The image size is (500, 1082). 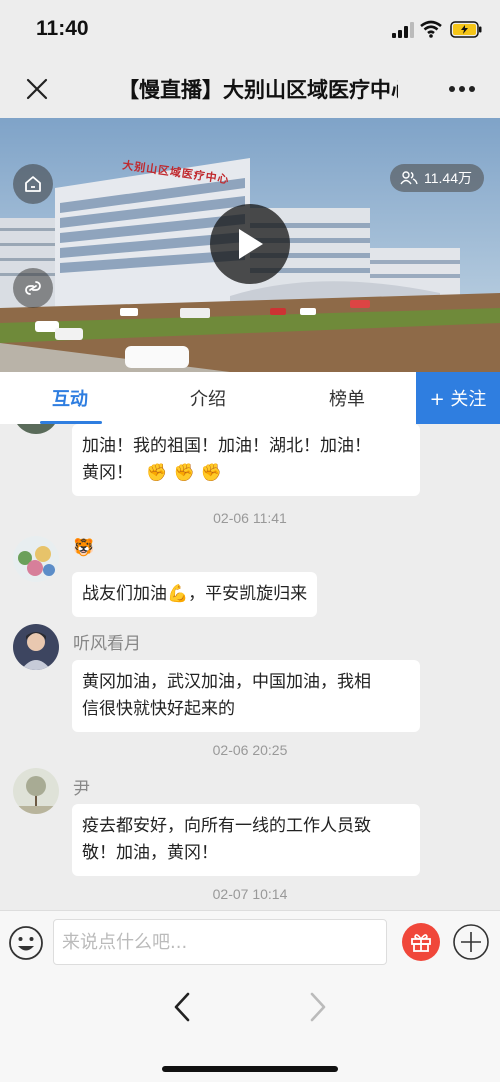 I want to click on more-icon, so click(x=462, y=89).